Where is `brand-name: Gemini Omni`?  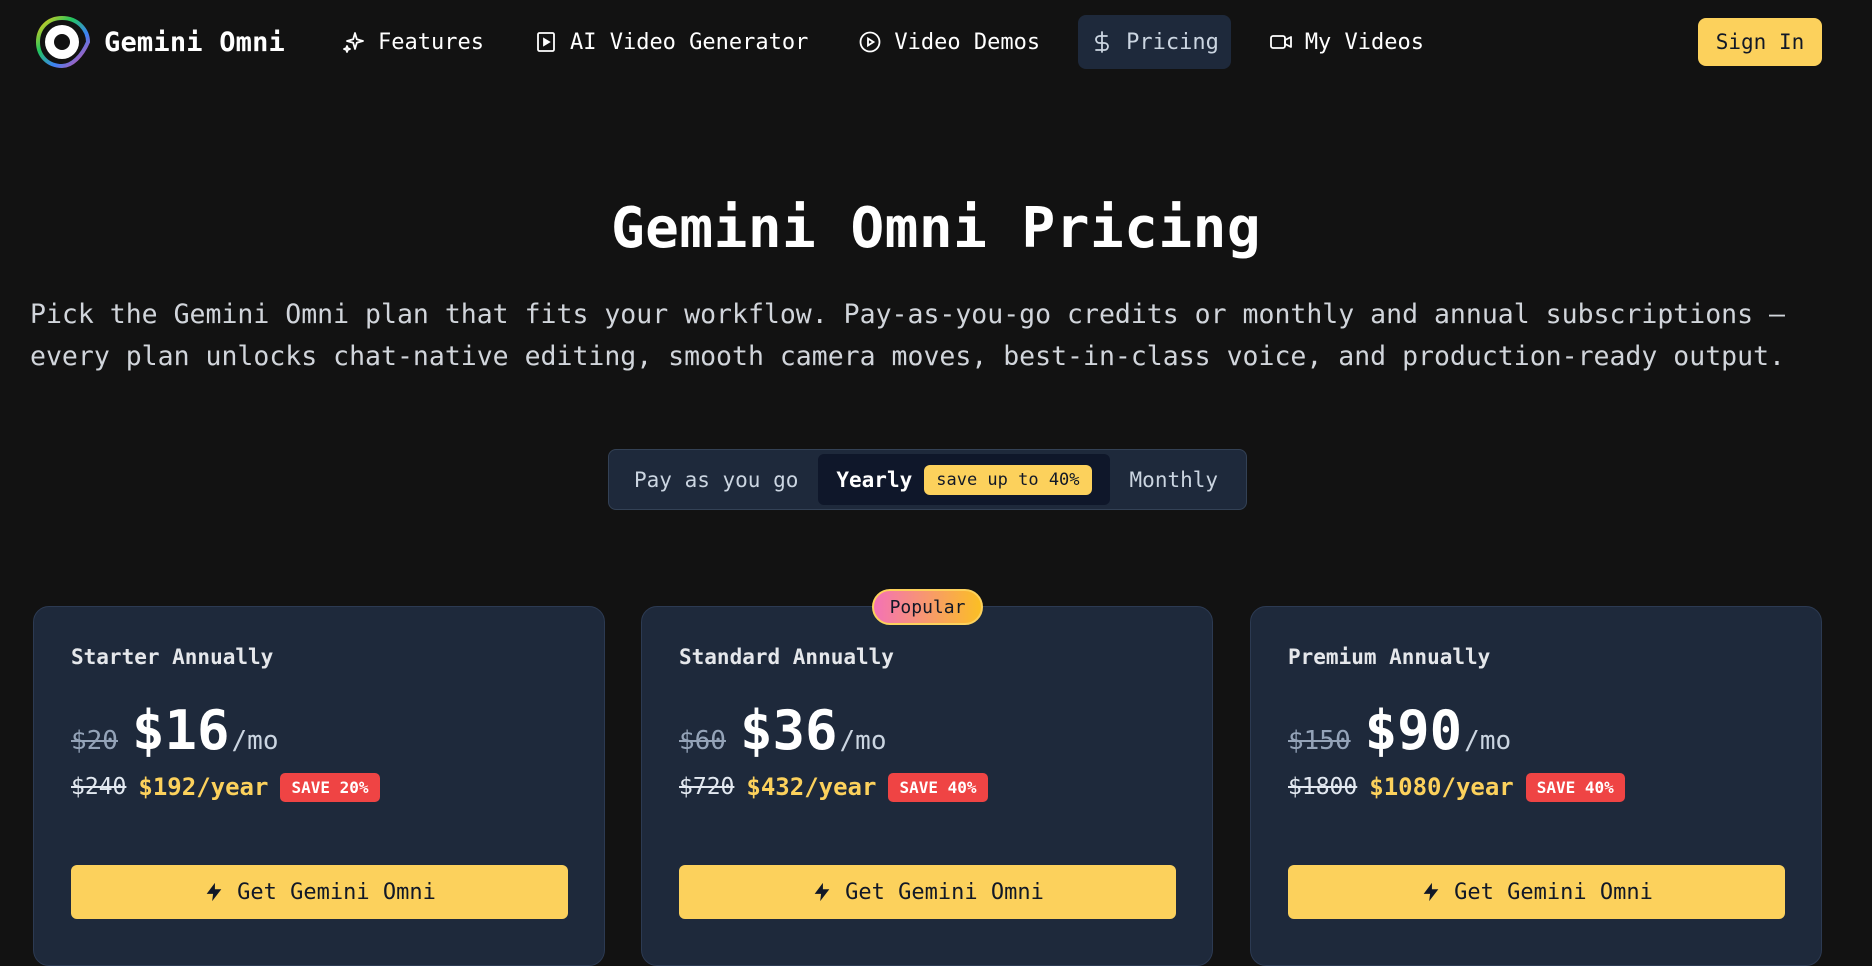
brand-name: Gemini Omni is located at coordinates (195, 42).